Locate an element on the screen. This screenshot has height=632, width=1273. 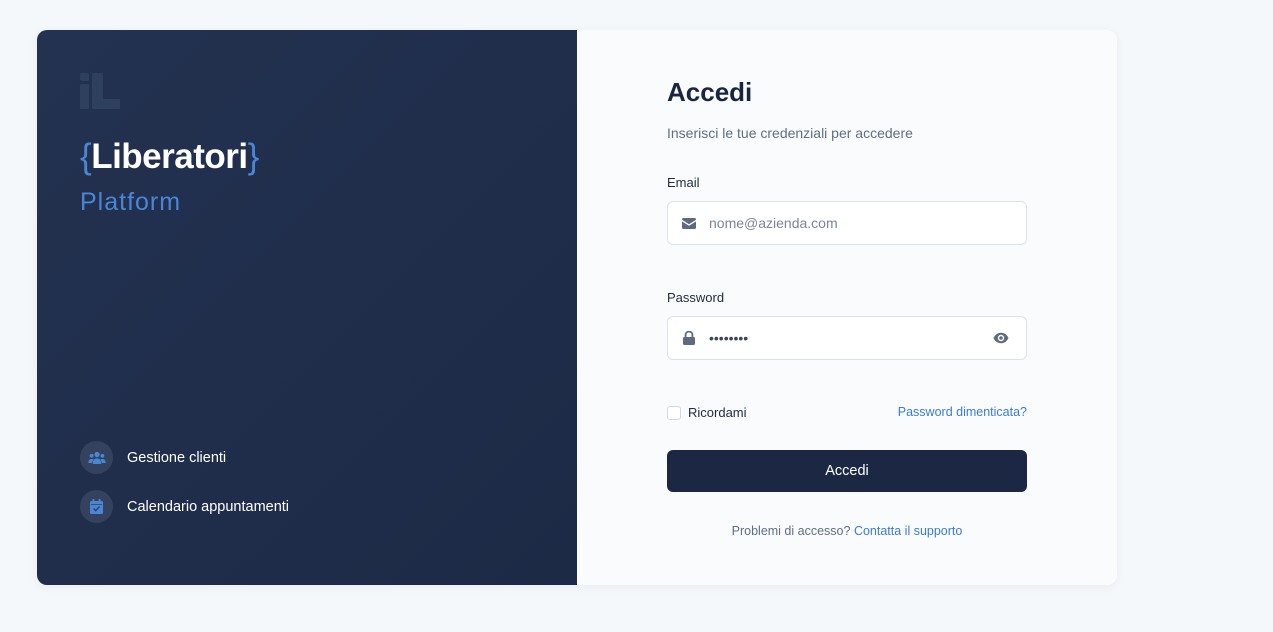
logo-icon is located at coordinates (100, 91).